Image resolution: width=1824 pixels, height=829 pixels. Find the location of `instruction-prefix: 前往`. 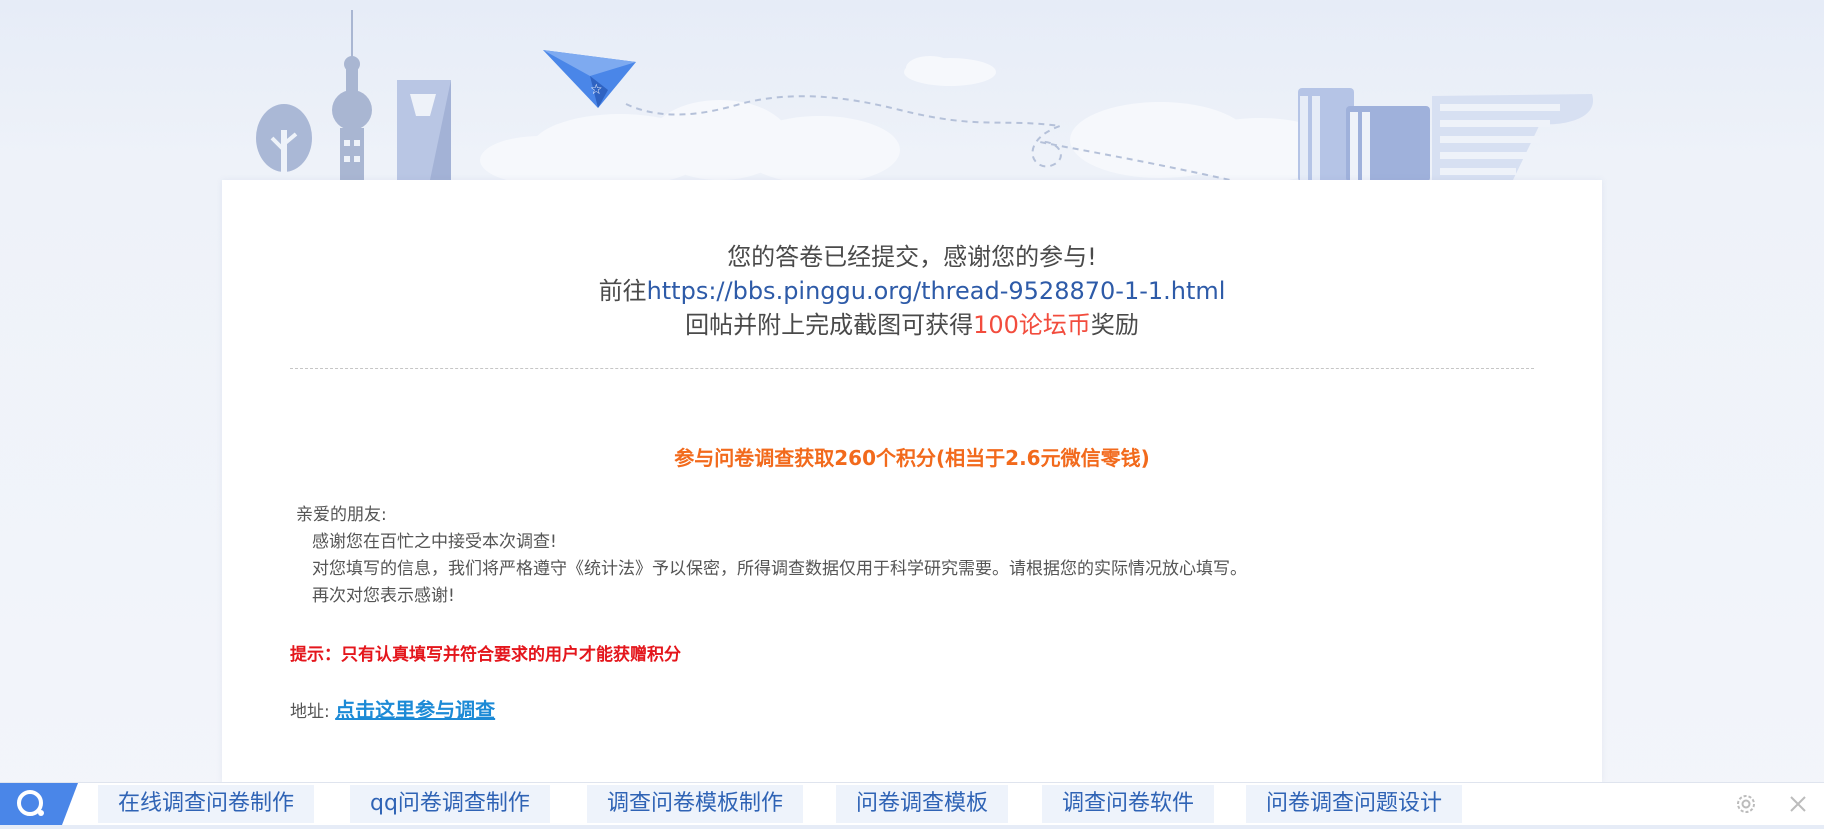

instruction-prefix: 前往 is located at coordinates (622, 291).